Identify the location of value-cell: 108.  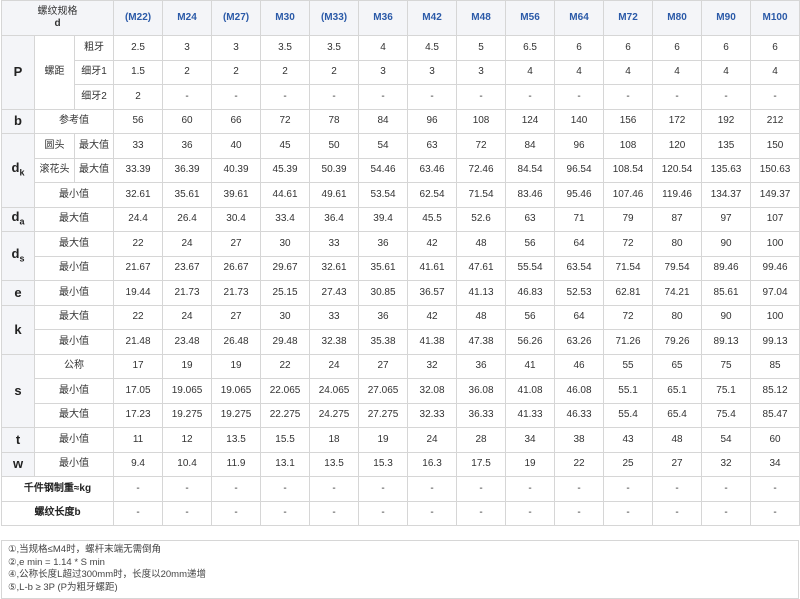
(481, 121).